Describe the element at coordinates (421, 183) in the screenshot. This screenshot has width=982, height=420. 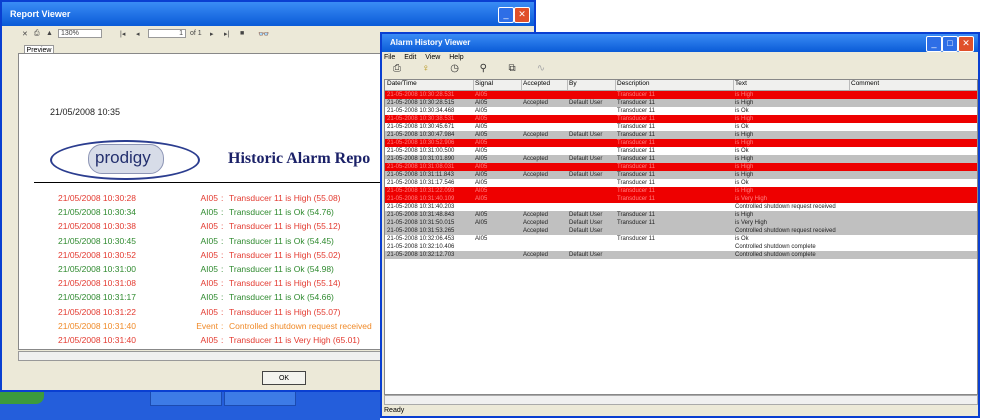
I see `cell-datetime: 21-05-2008 10:31:17.546` at that location.